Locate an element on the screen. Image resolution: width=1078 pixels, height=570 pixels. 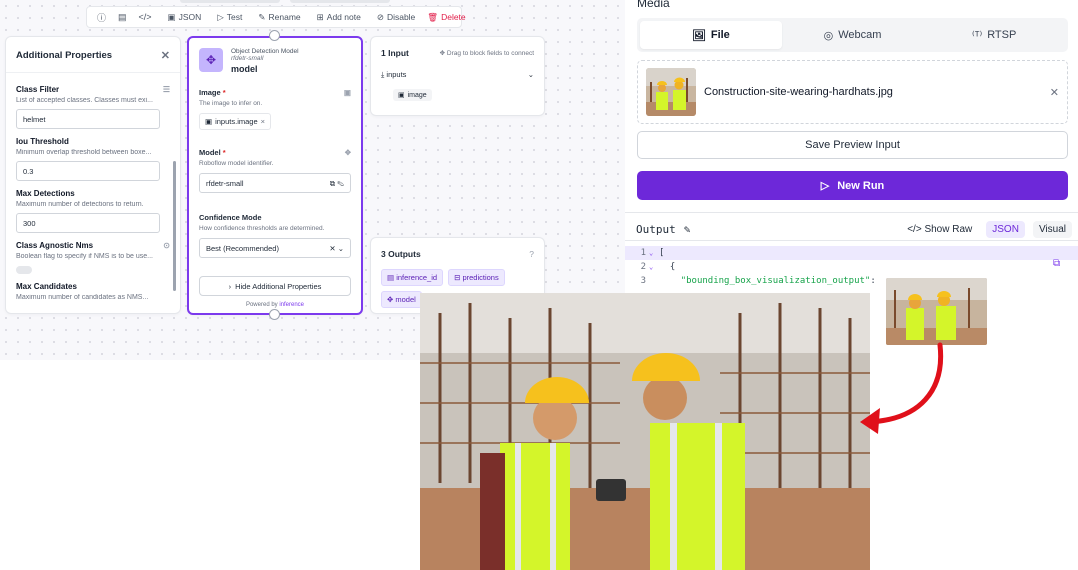
prop-desc: Maximum number of detections to return. is located at coordinates (80, 204).